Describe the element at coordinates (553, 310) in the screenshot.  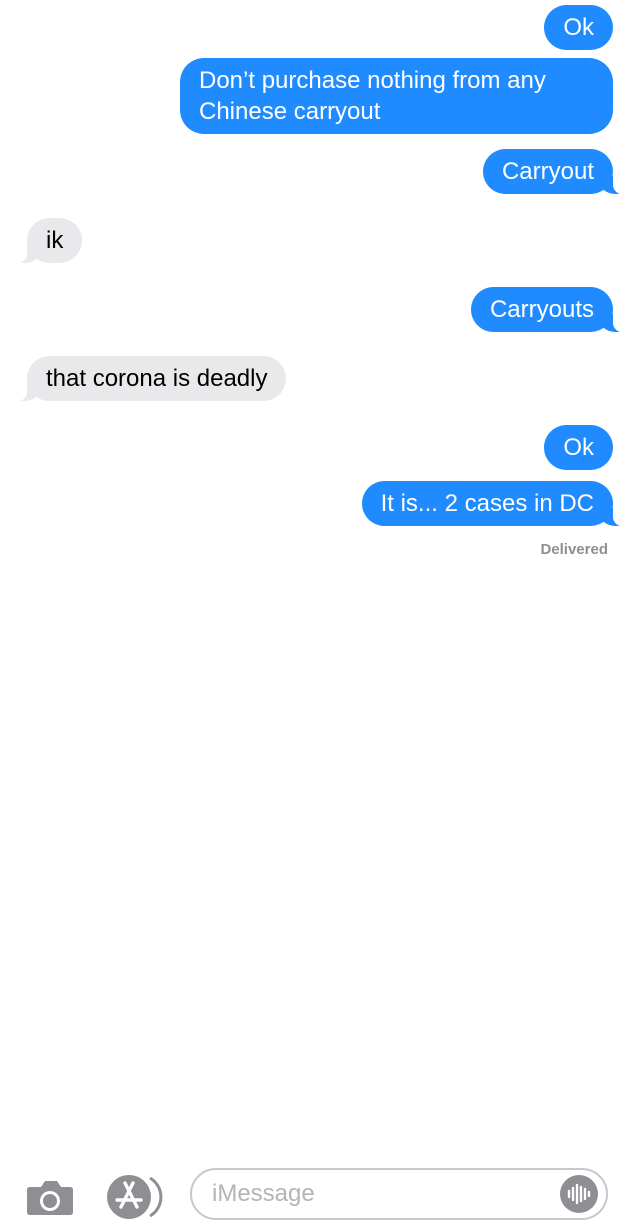
I see `message-bubble-sent: Carryouts` at that location.